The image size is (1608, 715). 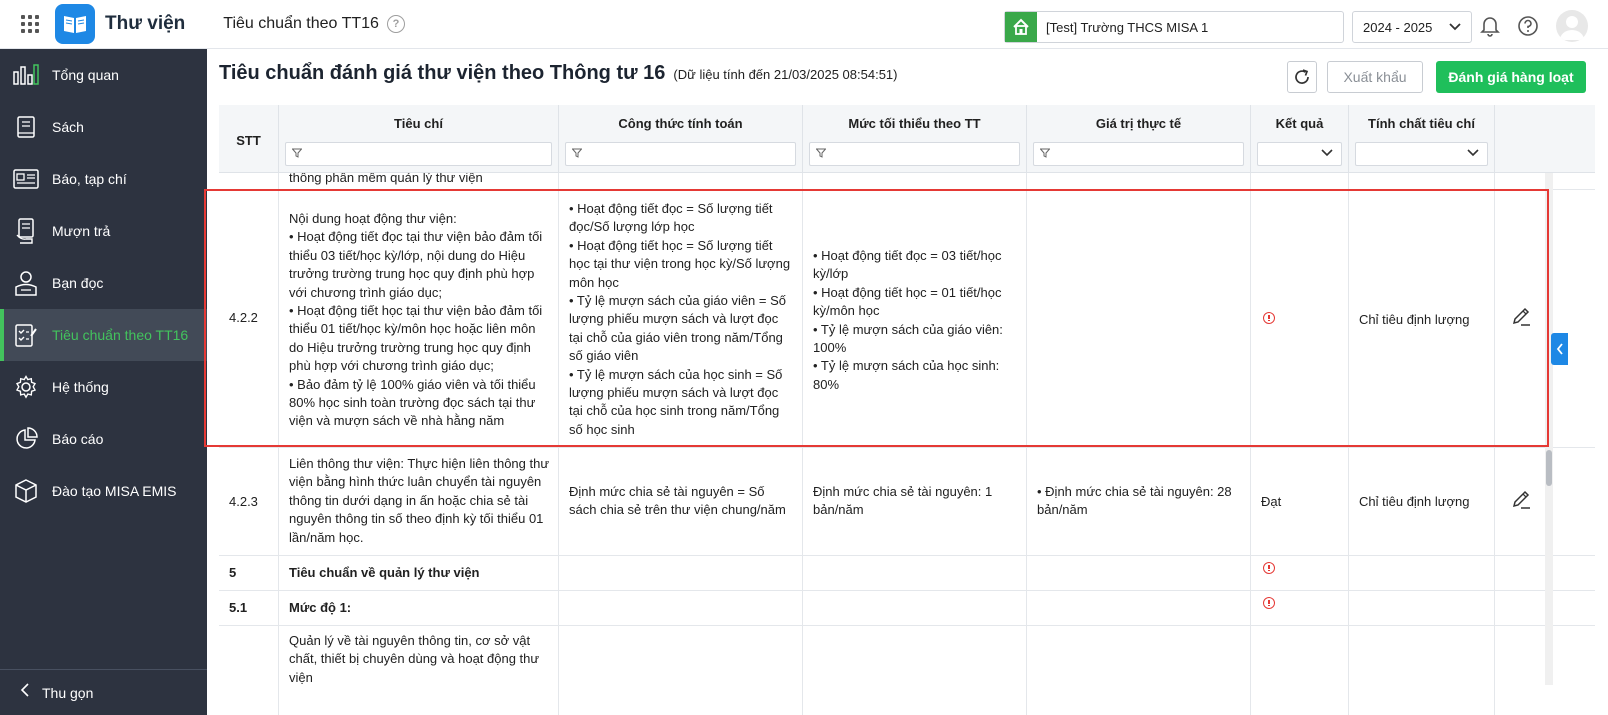 I want to click on criteria-text: Tiêu chuẩn về quản lý thư viện, so click(x=384, y=572).